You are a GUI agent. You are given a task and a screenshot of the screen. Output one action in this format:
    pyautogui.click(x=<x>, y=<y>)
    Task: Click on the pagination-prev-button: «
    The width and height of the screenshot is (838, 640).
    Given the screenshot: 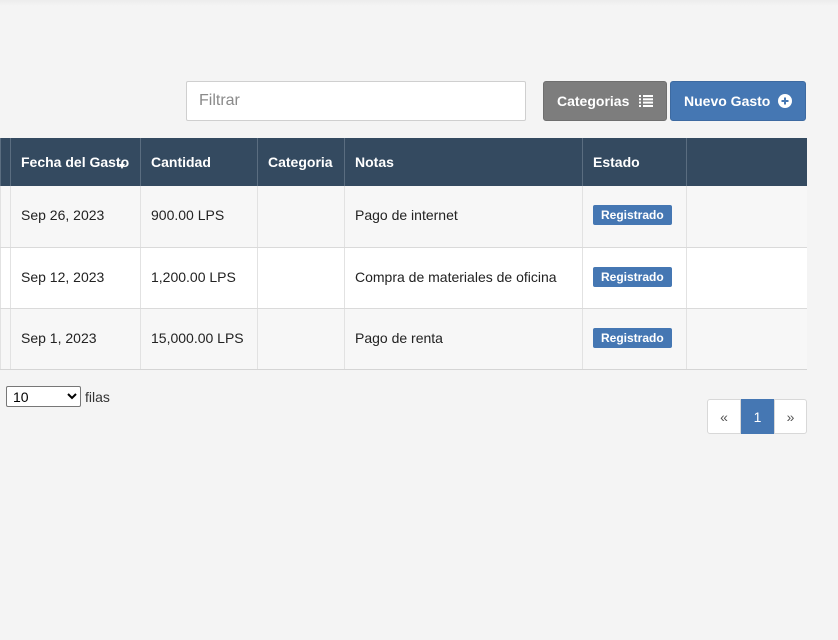 What is the action you would take?
    pyautogui.click(x=724, y=416)
    